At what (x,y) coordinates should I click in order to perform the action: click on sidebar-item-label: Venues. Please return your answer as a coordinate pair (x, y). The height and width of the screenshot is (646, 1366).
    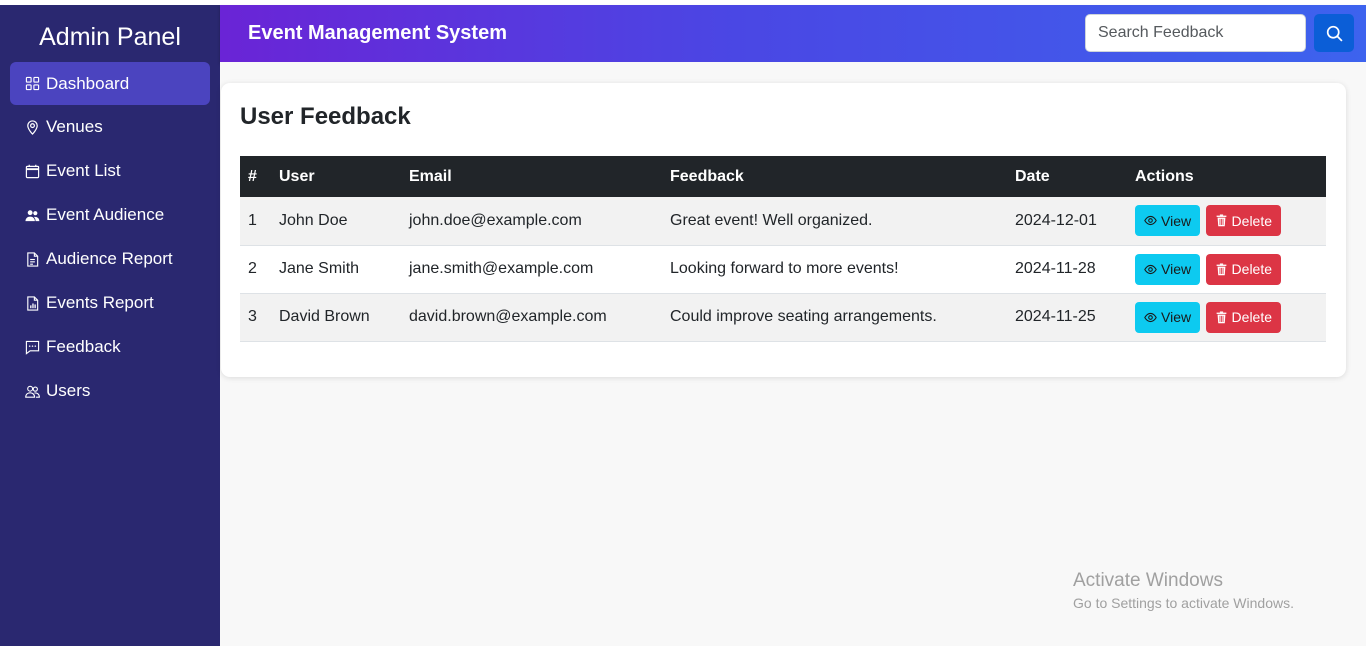
    Looking at the image, I should click on (74, 126).